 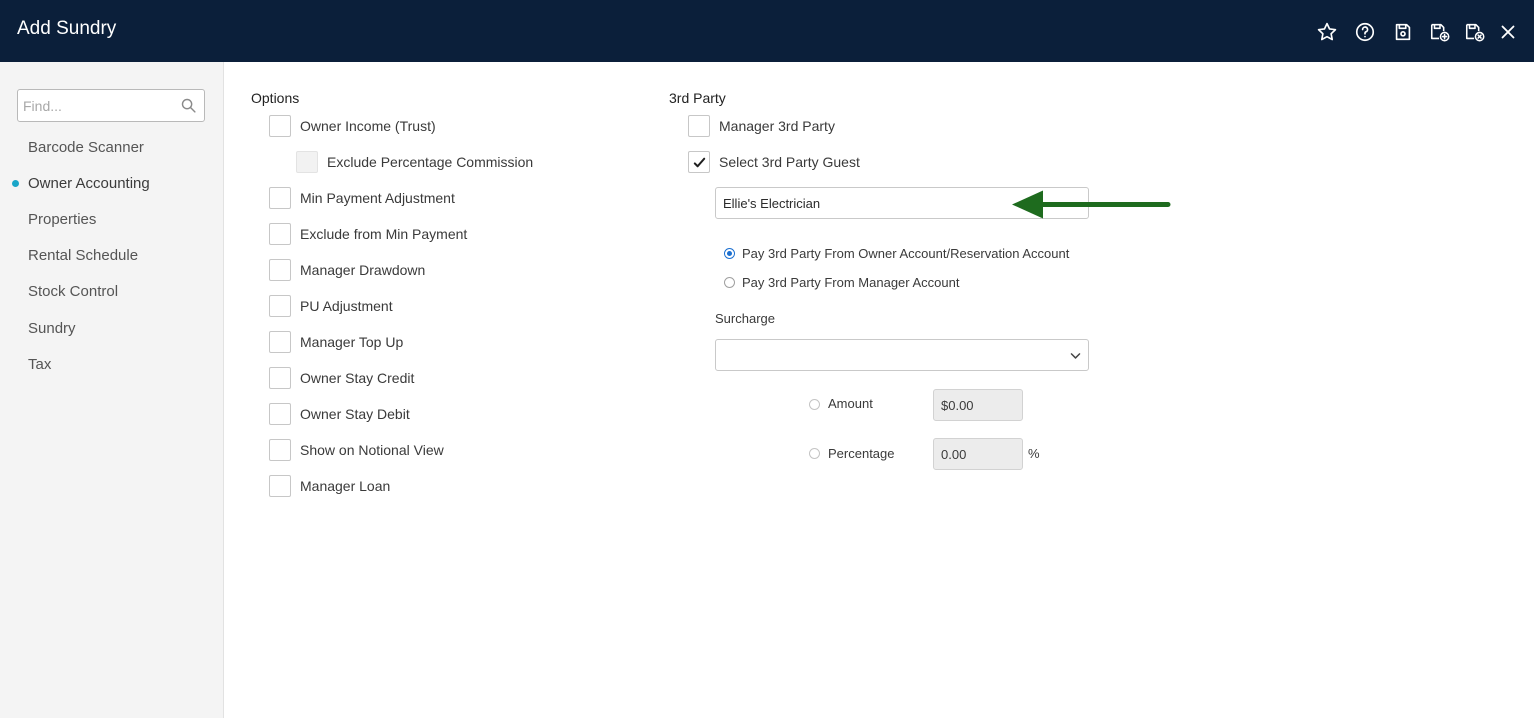 What do you see at coordinates (1365, 32) in the screenshot?
I see `help-icon` at bounding box center [1365, 32].